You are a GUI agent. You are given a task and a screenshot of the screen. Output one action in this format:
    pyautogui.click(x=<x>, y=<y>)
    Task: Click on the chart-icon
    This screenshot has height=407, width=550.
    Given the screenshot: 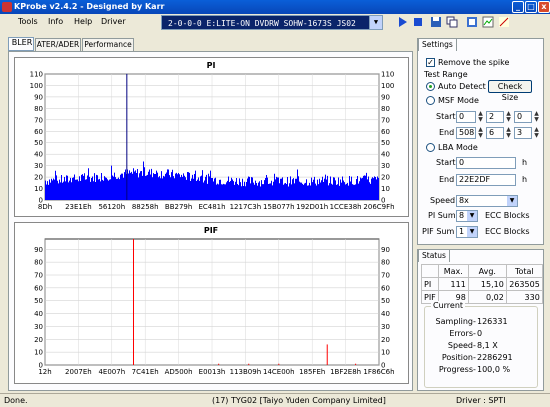 What is the action you would take?
    pyautogui.click(x=488, y=22)
    